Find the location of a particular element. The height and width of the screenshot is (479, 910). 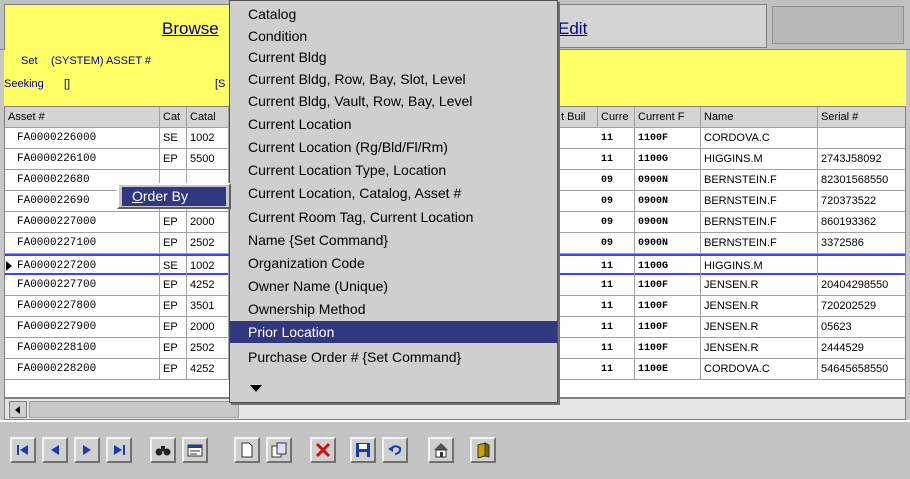

order-by-popup: Order By is located at coordinates (174, 196).